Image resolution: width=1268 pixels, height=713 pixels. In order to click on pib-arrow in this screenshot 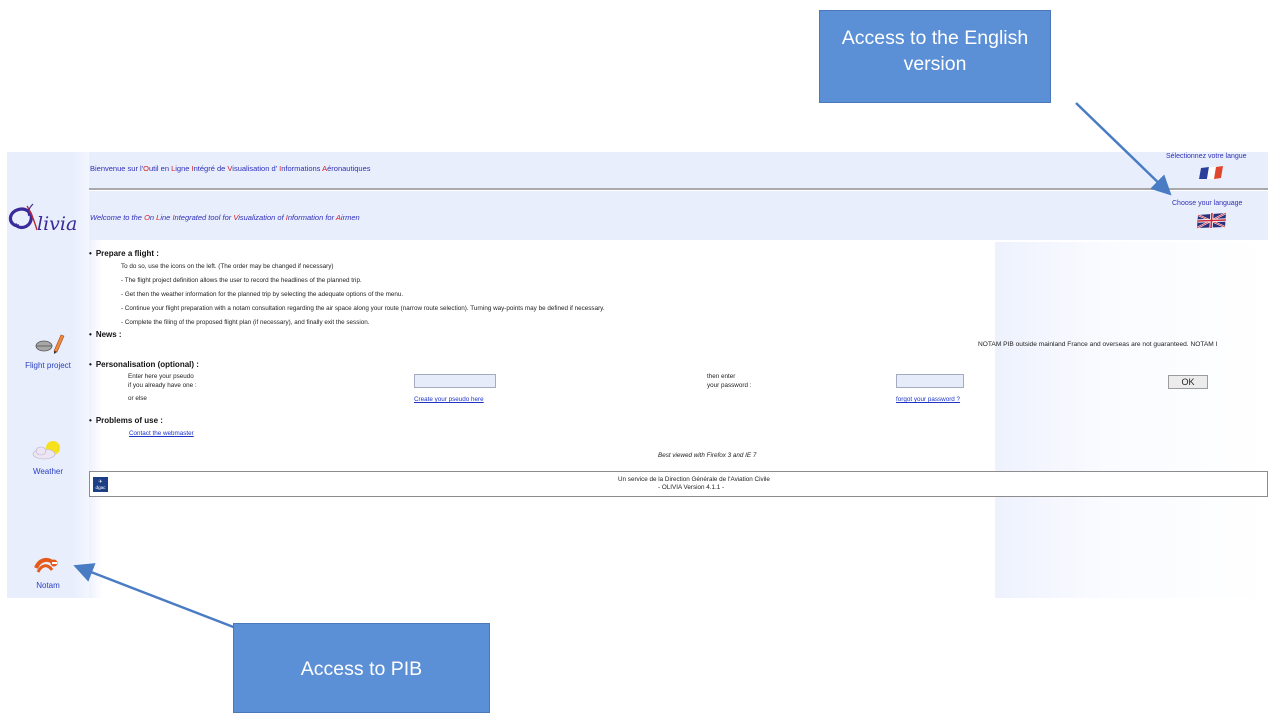, I will do `click(155, 596)`.